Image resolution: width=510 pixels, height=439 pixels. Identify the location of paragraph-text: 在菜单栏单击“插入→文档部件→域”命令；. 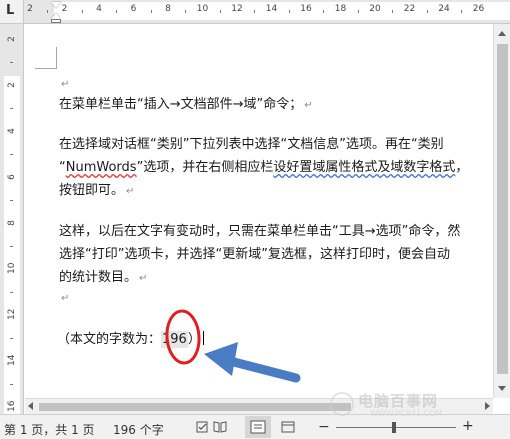
(181, 104).